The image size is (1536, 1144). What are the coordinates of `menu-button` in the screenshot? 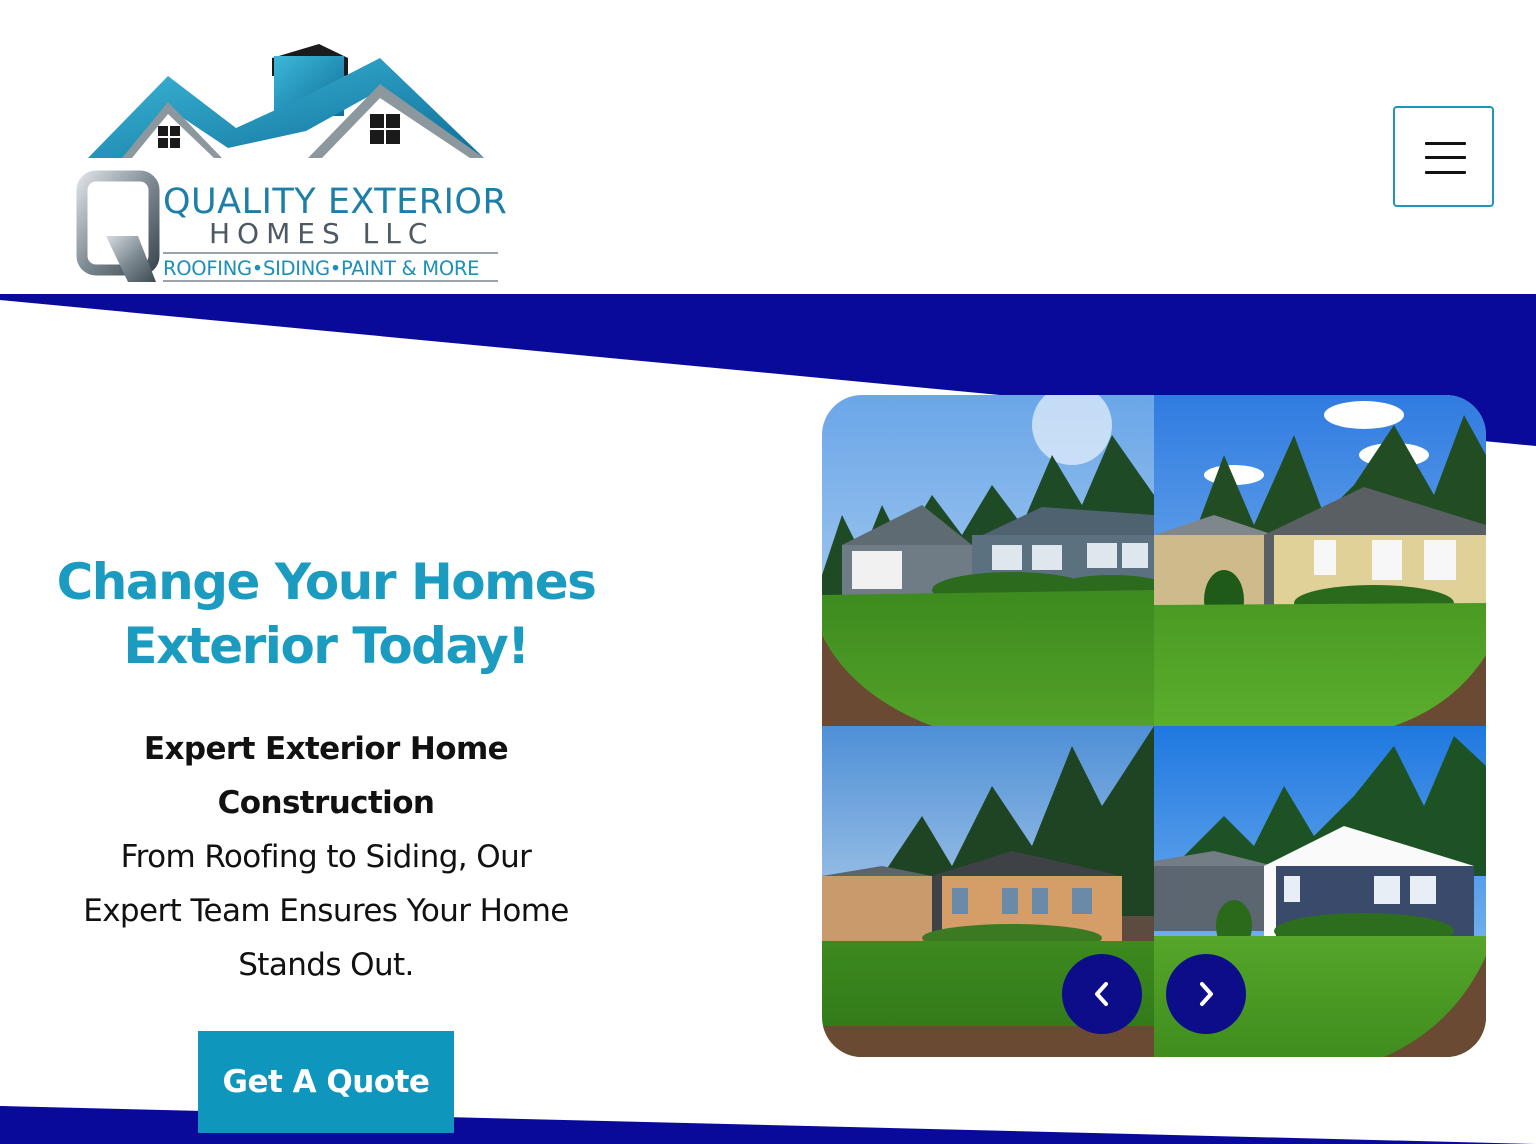 It's located at (1443, 156).